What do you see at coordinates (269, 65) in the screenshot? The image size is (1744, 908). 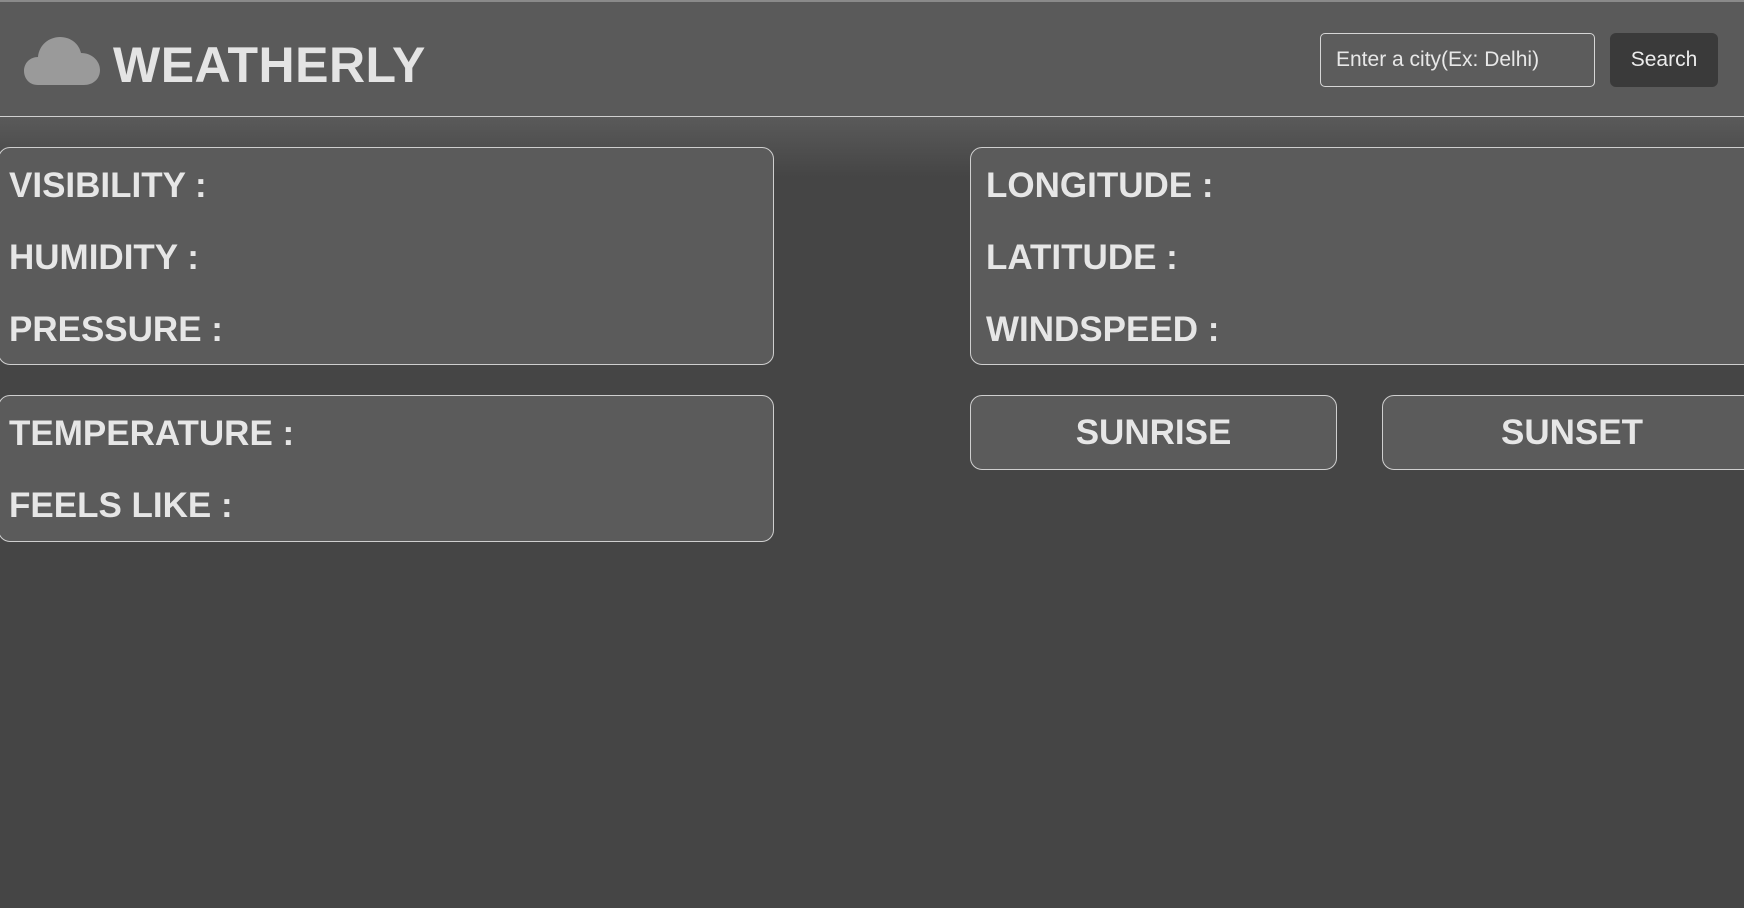 I see `app-title: WEATHERLY` at bounding box center [269, 65].